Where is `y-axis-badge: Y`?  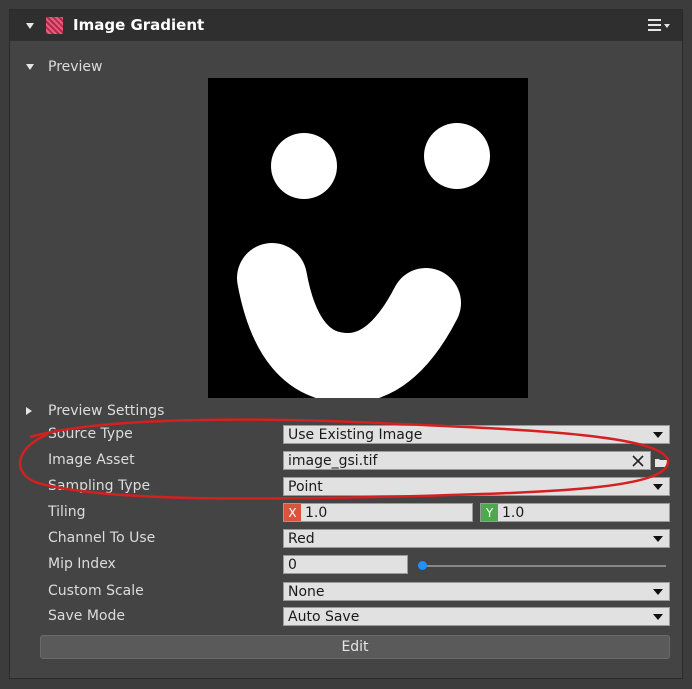 y-axis-badge: Y is located at coordinates (489, 512).